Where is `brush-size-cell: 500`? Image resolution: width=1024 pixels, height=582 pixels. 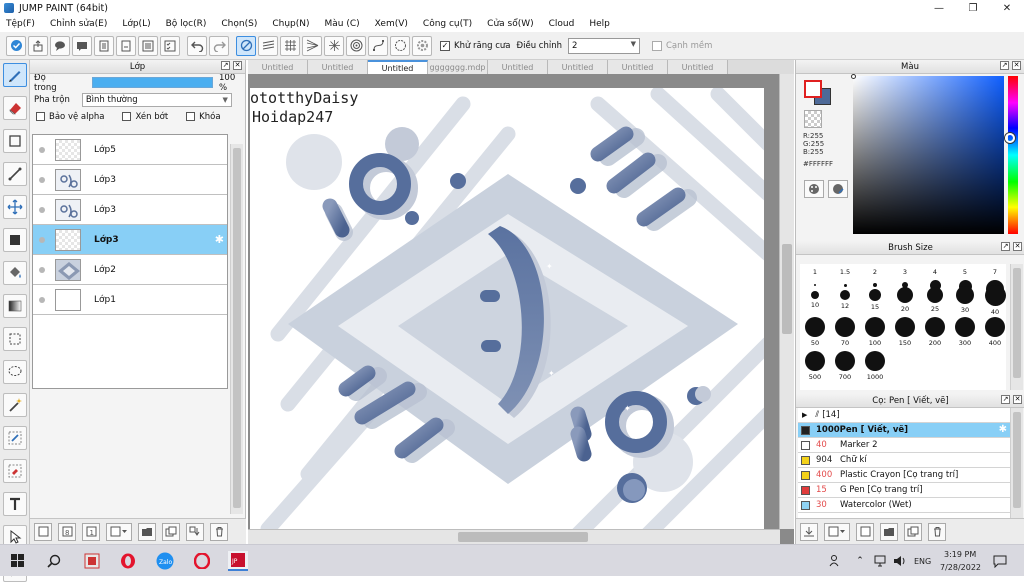
brush-size-cell: 500 is located at coordinates (815, 365).